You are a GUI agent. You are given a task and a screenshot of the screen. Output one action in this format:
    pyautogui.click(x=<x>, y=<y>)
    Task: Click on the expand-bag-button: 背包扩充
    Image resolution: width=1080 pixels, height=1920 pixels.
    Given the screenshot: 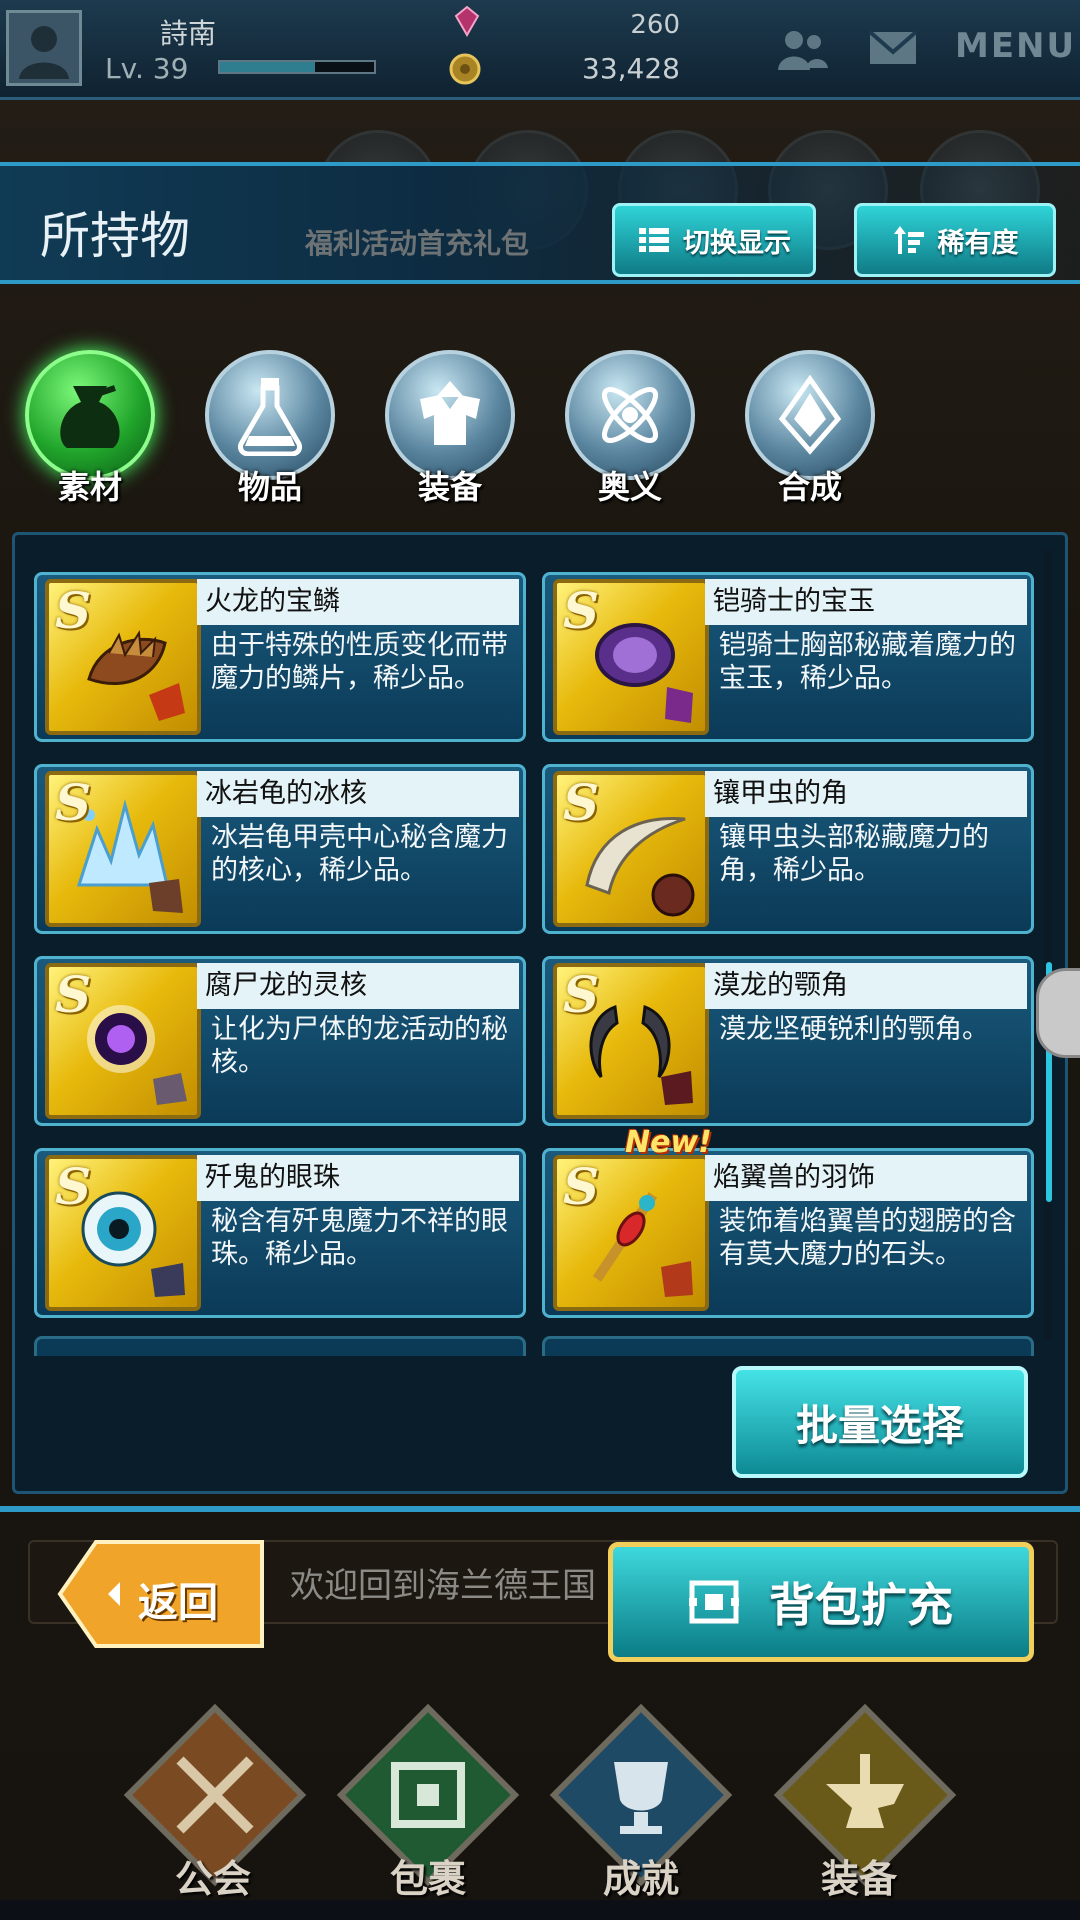 What is the action you would take?
    pyautogui.click(x=821, y=1602)
    